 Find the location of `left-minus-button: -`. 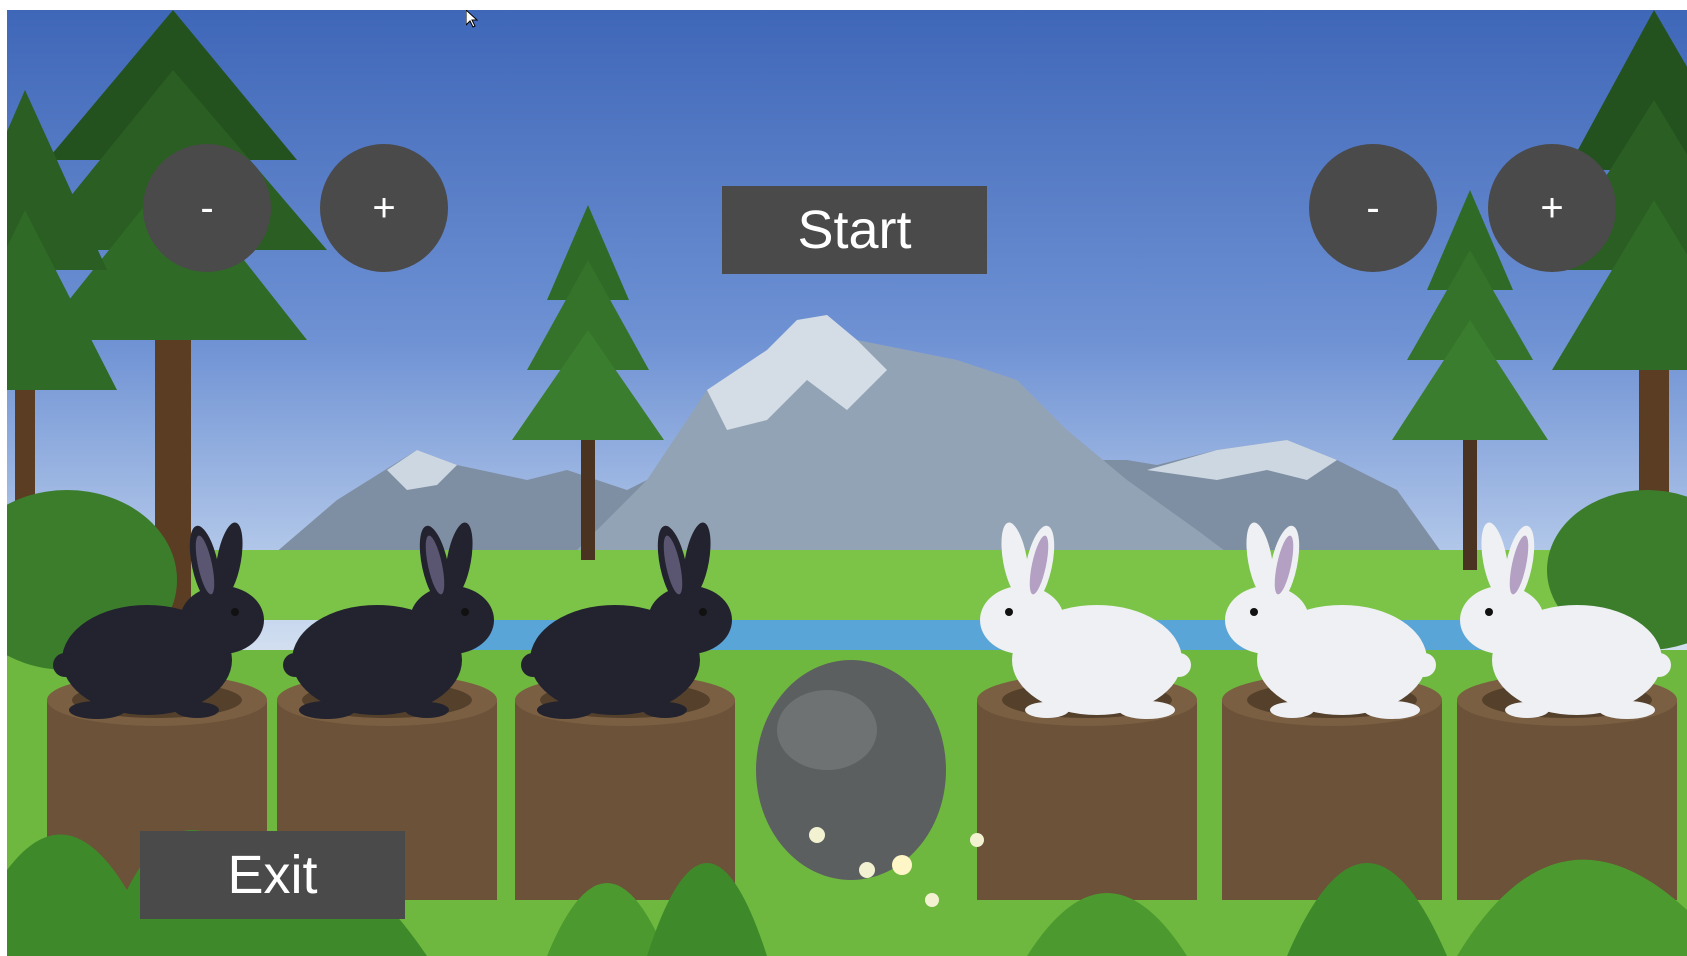

left-minus-button: - is located at coordinates (207, 208).